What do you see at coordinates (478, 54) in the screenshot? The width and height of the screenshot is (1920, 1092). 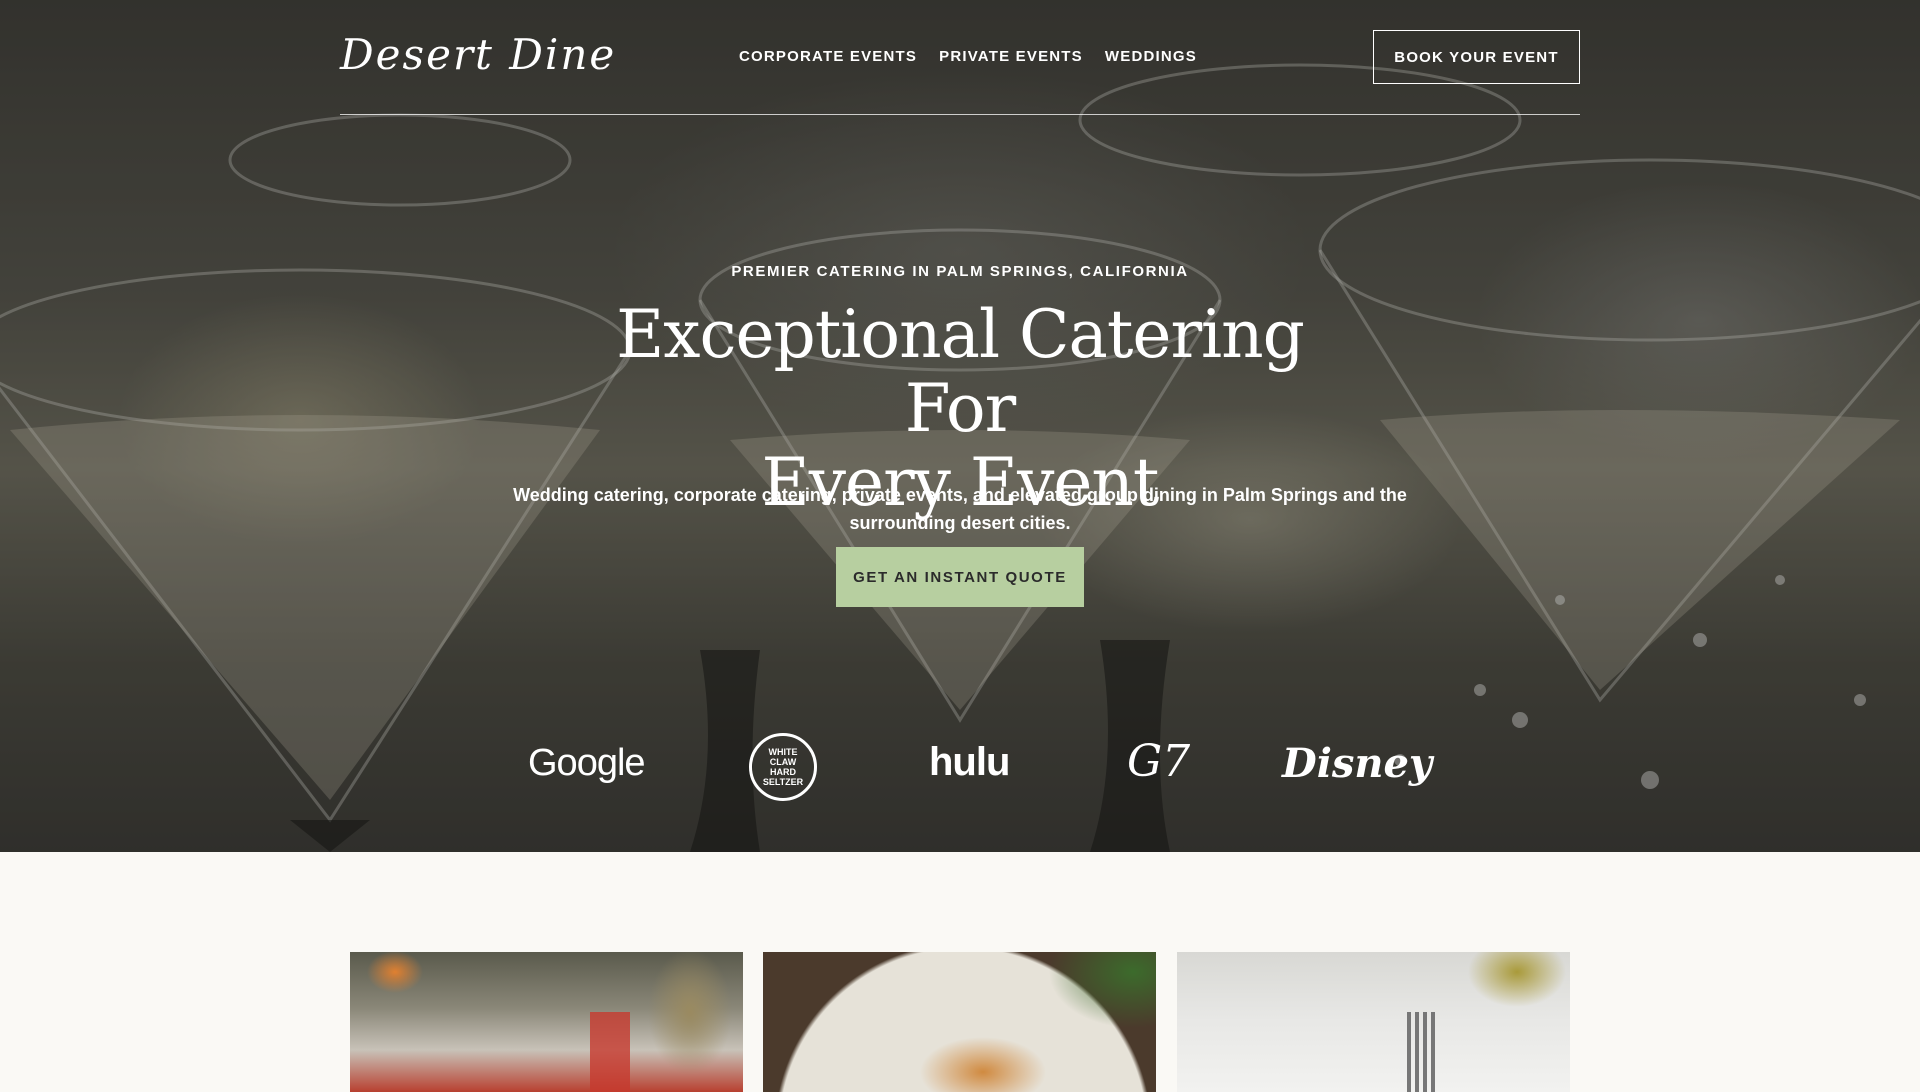 I see `desert-dine-logo: Desert Dine` at bounding box center [478, 54].